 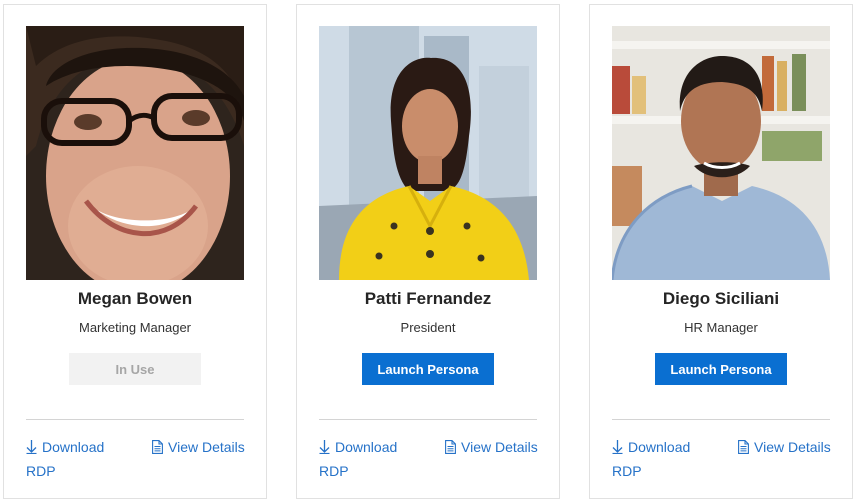 I want to click on persona-role: HR Manager, so click(x=721, y=327).